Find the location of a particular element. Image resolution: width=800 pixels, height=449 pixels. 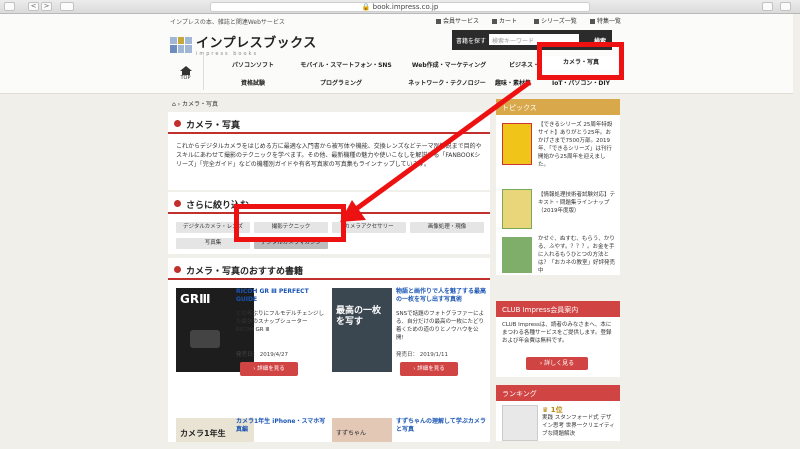

annotation-arrow is located at coordinates (436, 150).